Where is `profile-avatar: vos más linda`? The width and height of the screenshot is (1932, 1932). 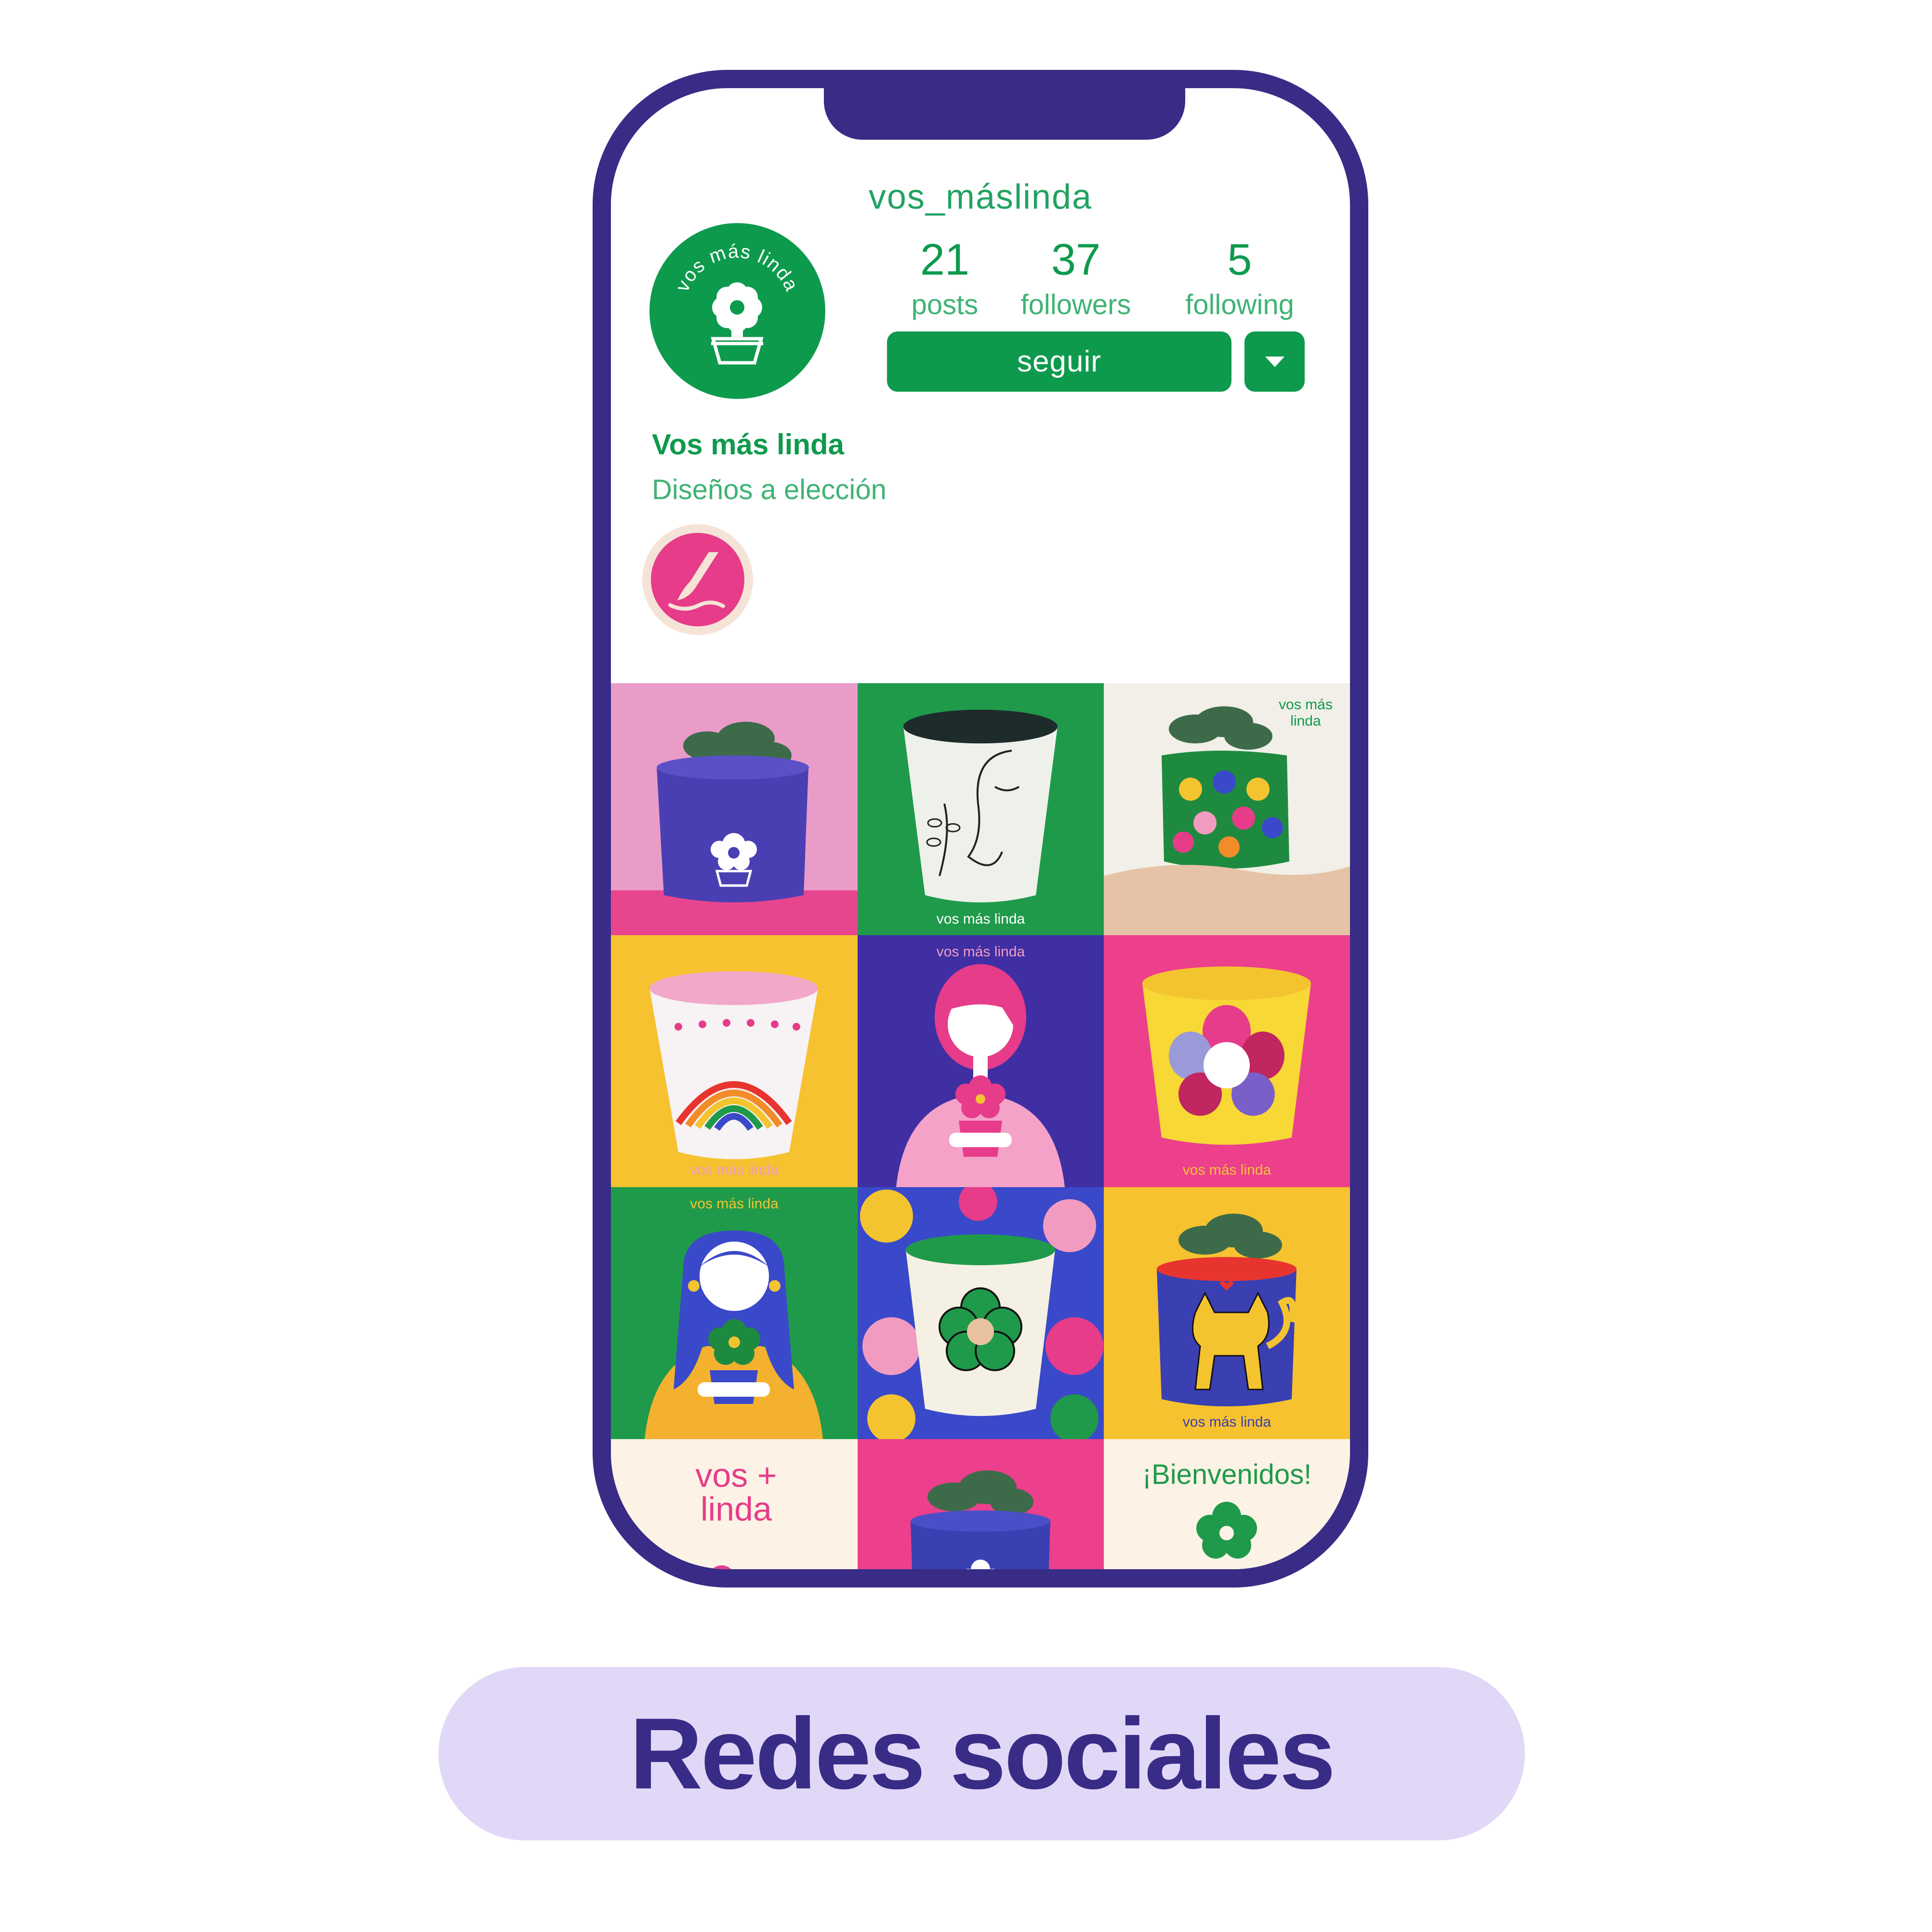
profile-avatar: vos más linda is located at coordinates (737, 311).